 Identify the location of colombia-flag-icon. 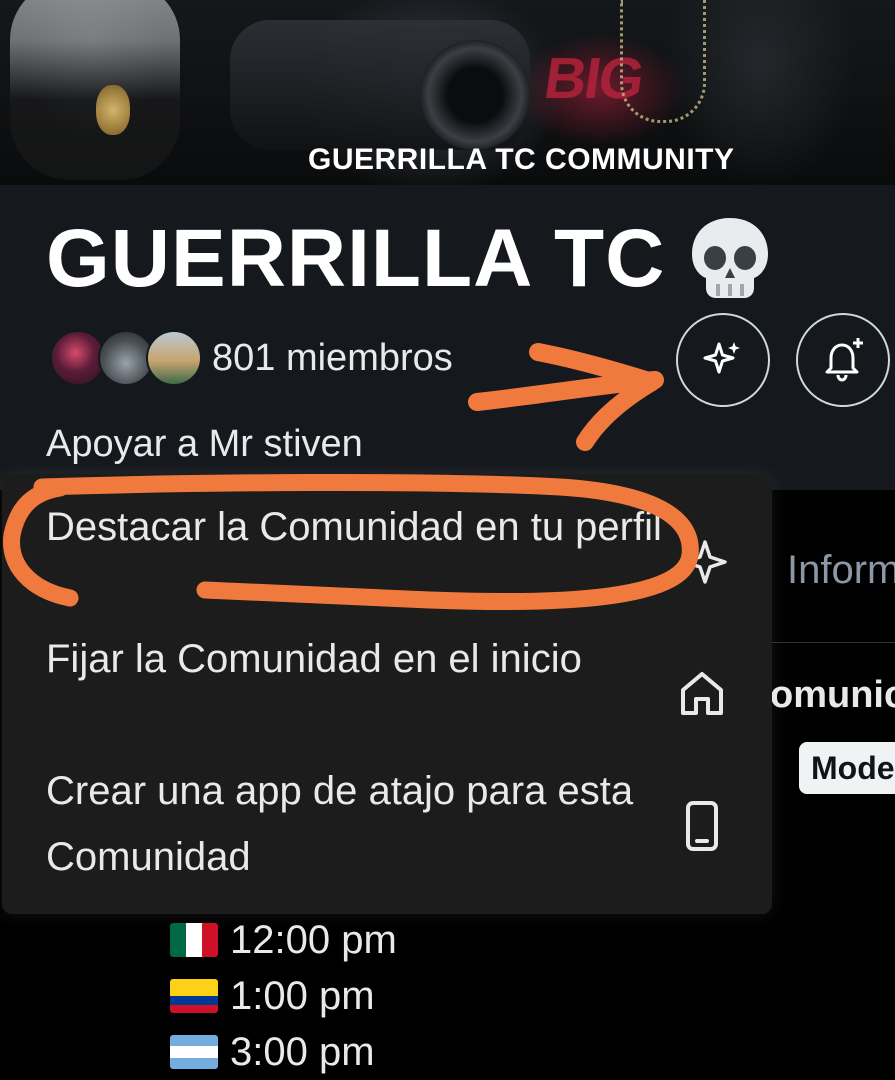
(194, 996).